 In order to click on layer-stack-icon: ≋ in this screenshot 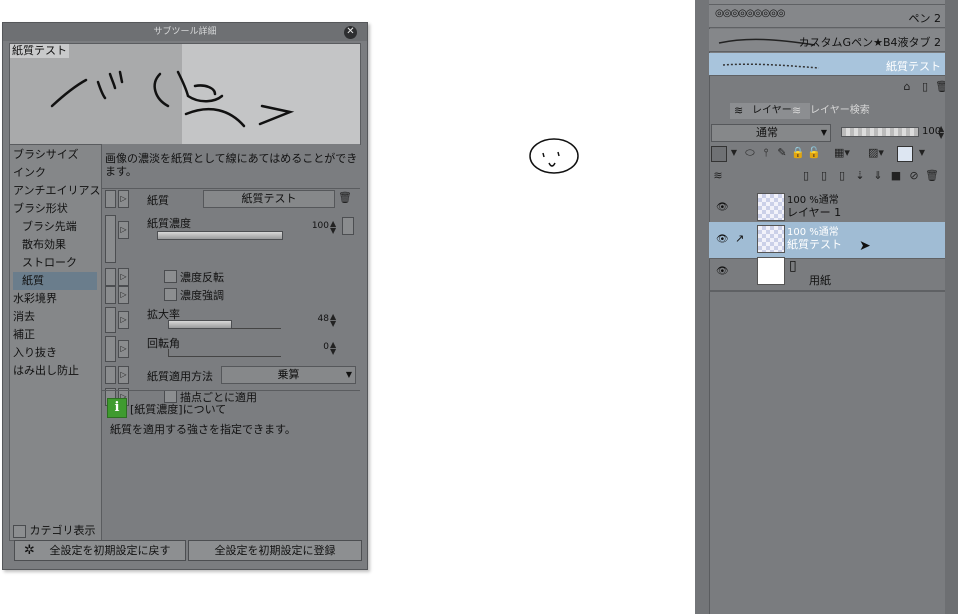, I will do `click(718, 176)`.